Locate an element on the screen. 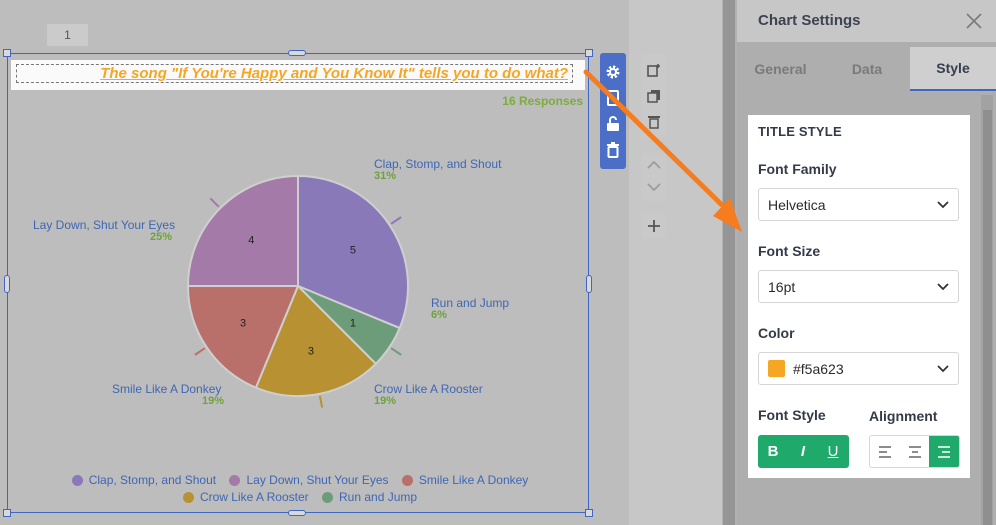 The height and width of the screenshot is (525, 996). italic-button: I is located at coordinates (803, 451).